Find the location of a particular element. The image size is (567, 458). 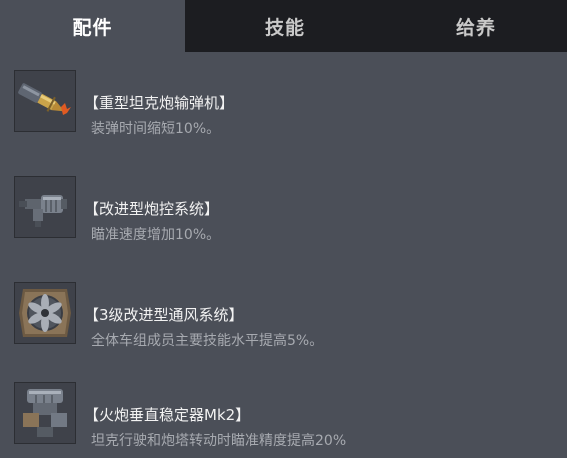

tab-accessories: 配件 is located at coordinates (92, 26).